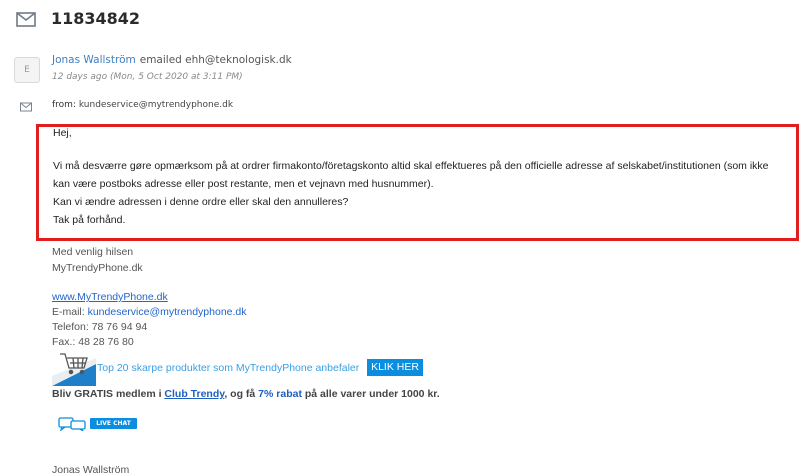 This screenshot has height=474, width=810. Describe the element at coordinates (72, 424) in the screenshot. I see `chat-bubbles-icon` at that location.